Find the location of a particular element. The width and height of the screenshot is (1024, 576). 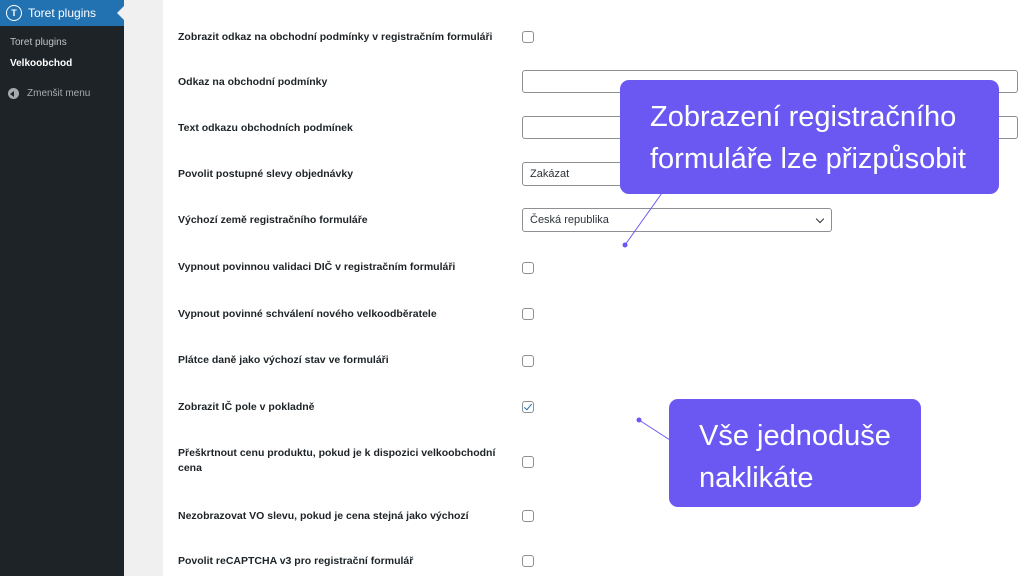

setting-label: Text odkazu obchodních podmínek is located at coordinates (265, 128).